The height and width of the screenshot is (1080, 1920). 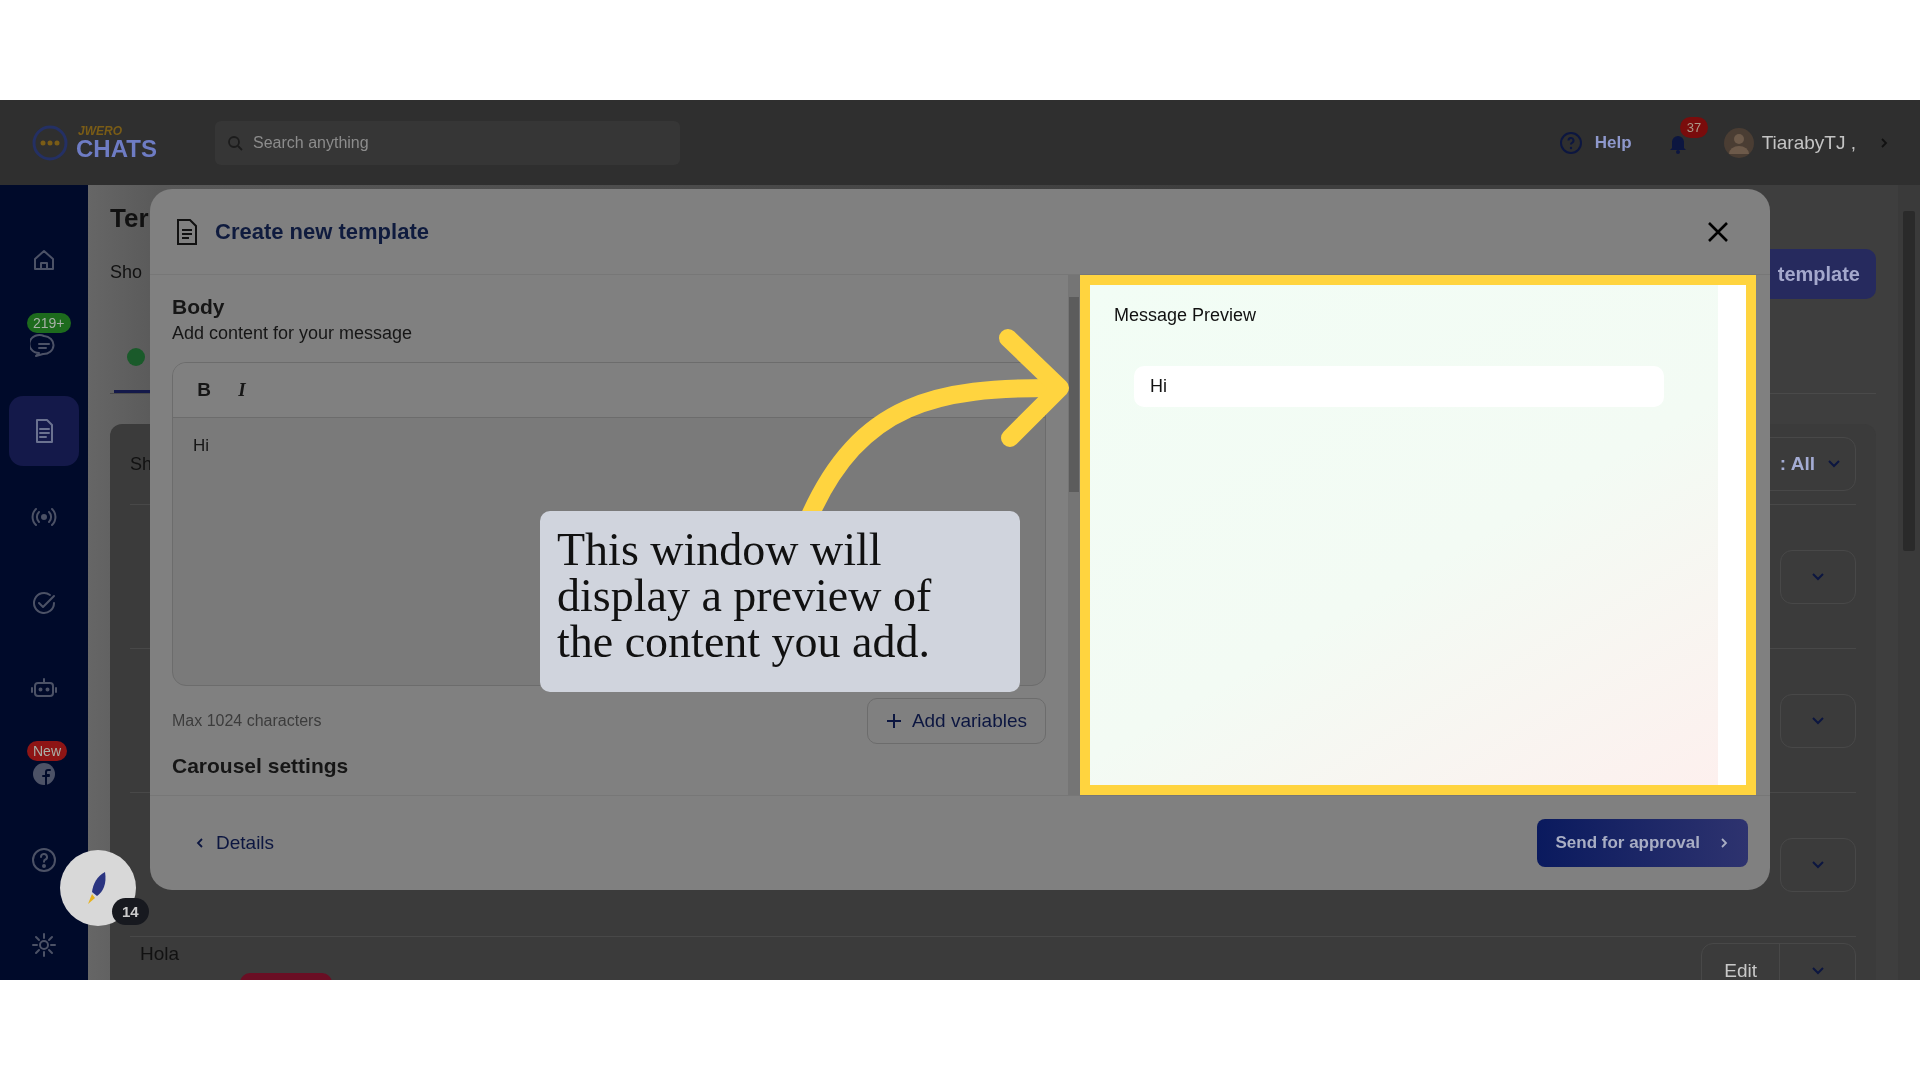 I want to click on dialog-title: Create new template, so click(x=322, y=231).